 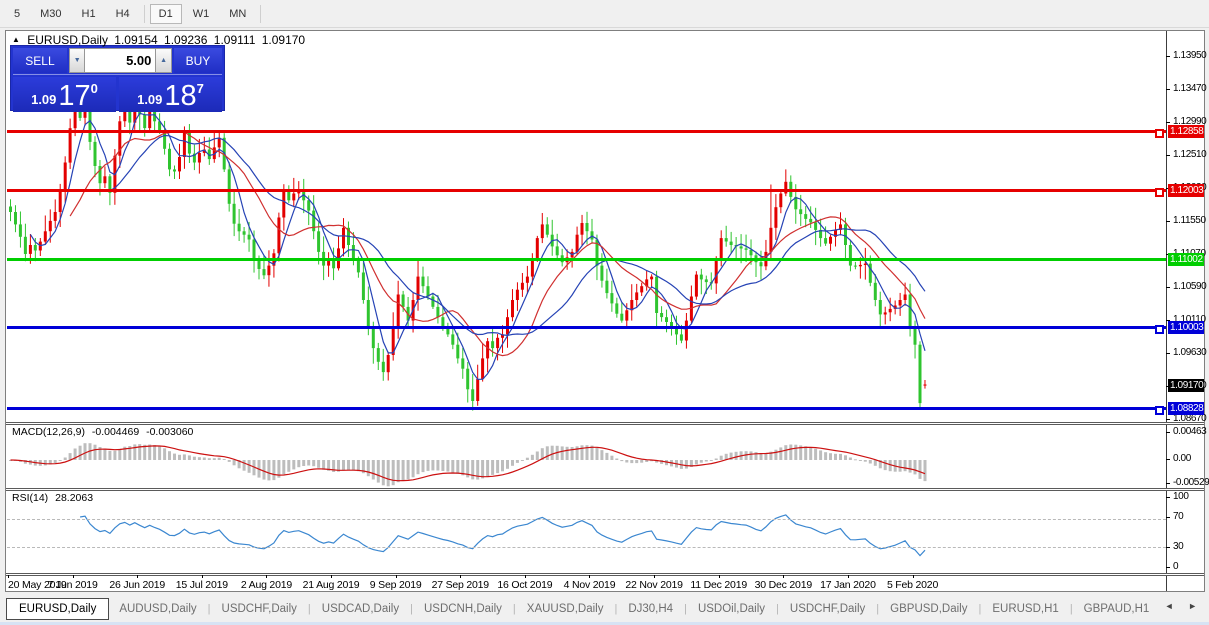 What do you see at coordinates (1186, 408) in the screenshot?
I see `level-price-label: 1.08828` at bounding box center [1186, 408].